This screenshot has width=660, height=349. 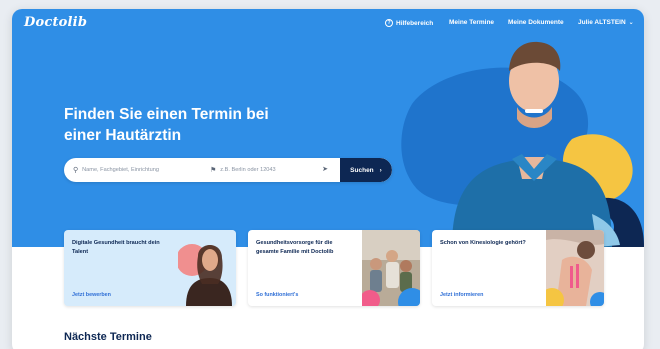 What do you see at coordinates (471, 22) in the screenshot?
I see `my-appointments-link: Meine Termine` at bounding box center [471, 22].